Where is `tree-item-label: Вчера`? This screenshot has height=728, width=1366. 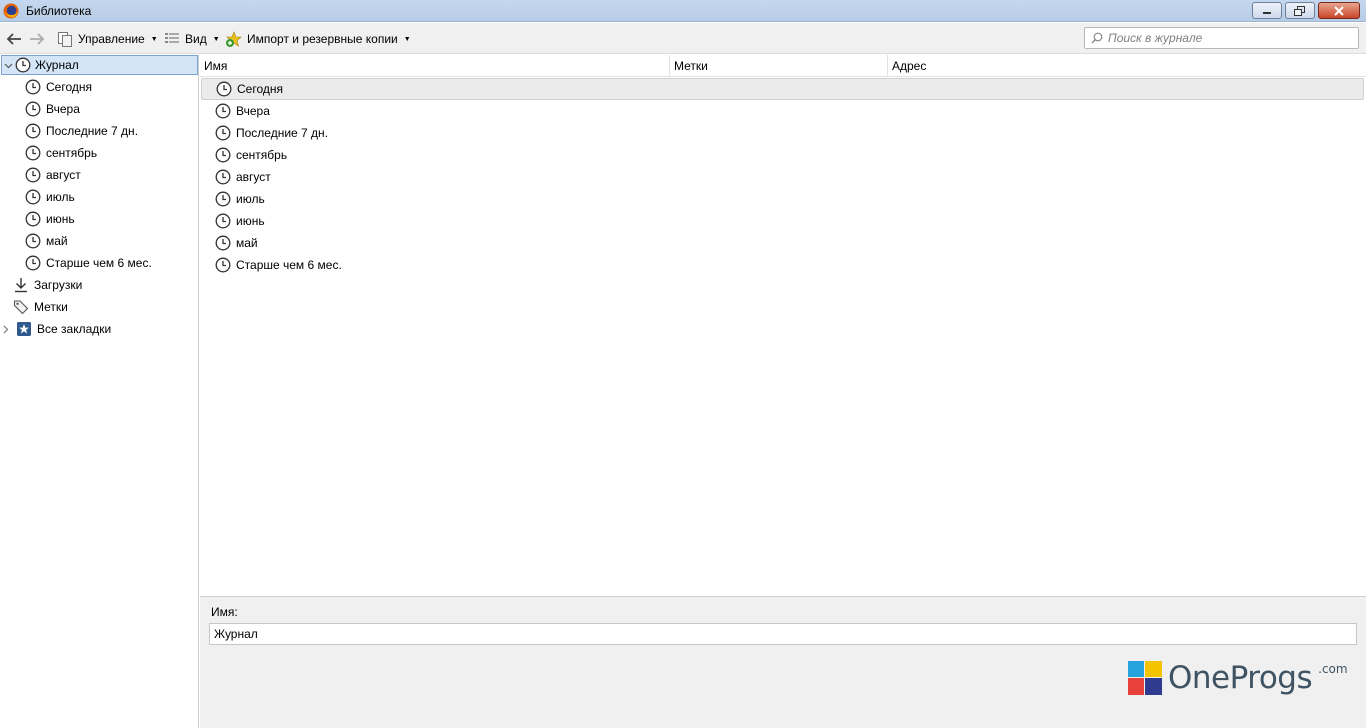 tree-item-label: Вчера is located at coordinates (63, 109).